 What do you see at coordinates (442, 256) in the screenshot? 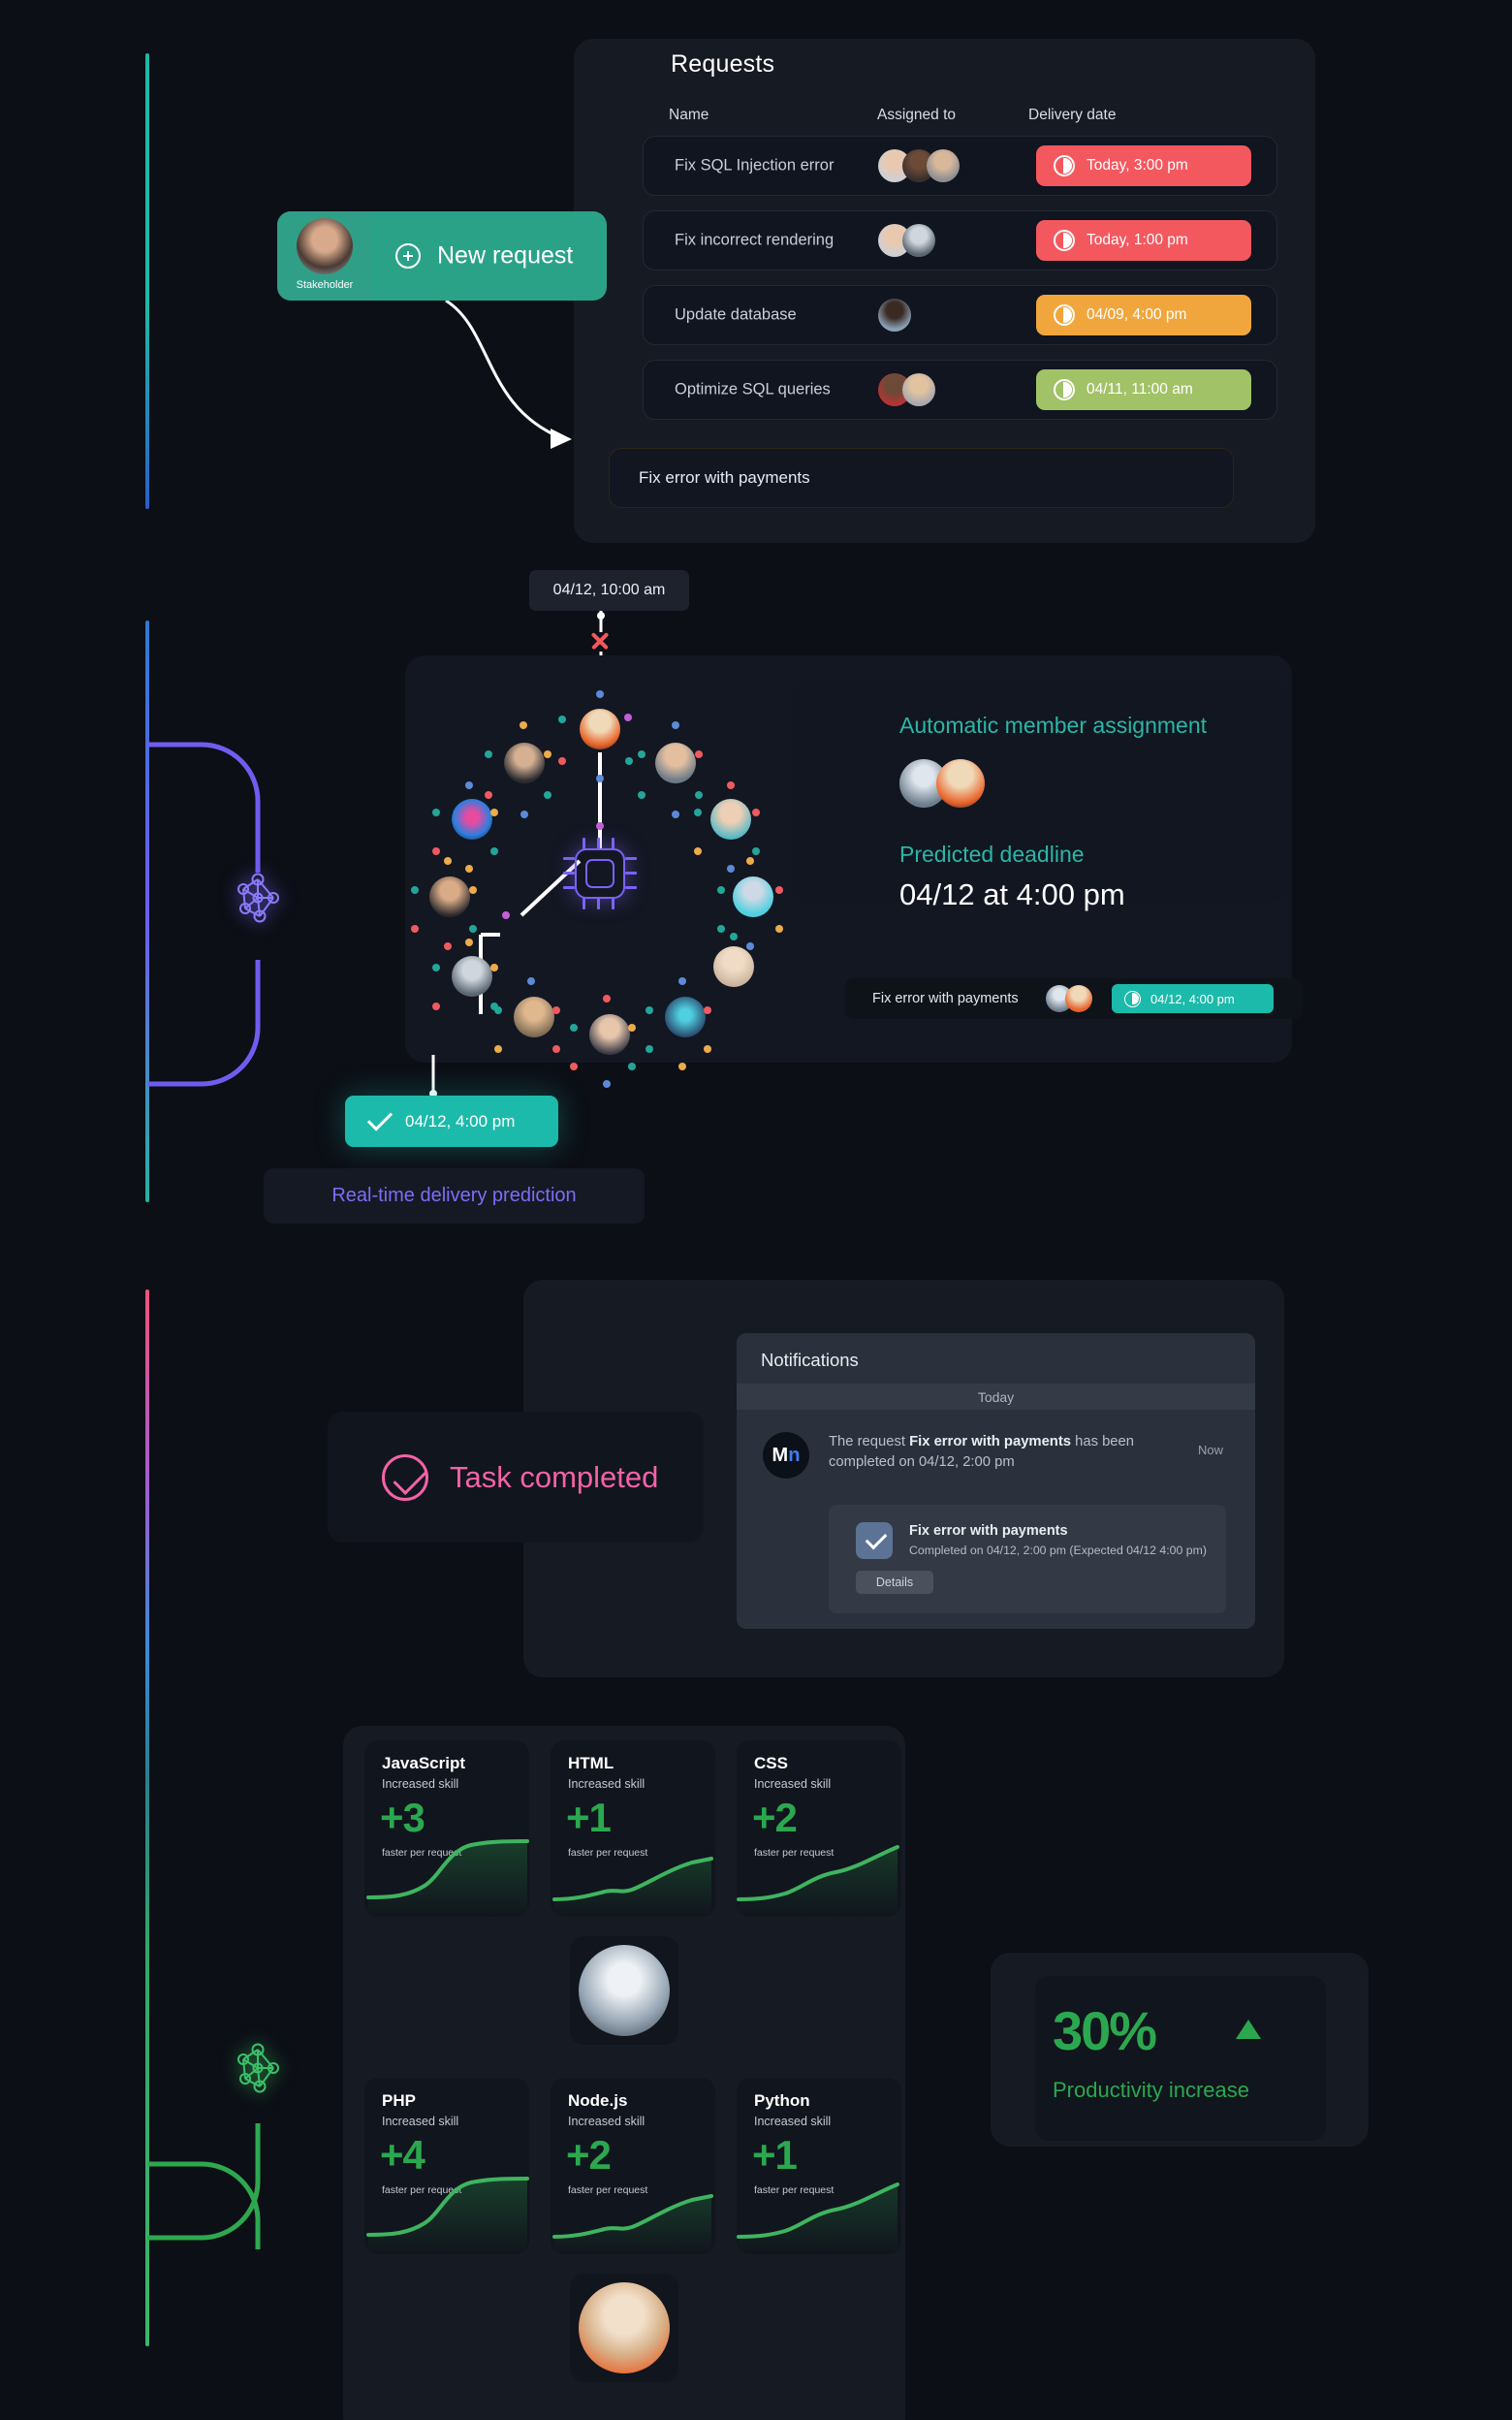
I see `new-request-button: Stakeholder New request` at bounding box center [442, 256].